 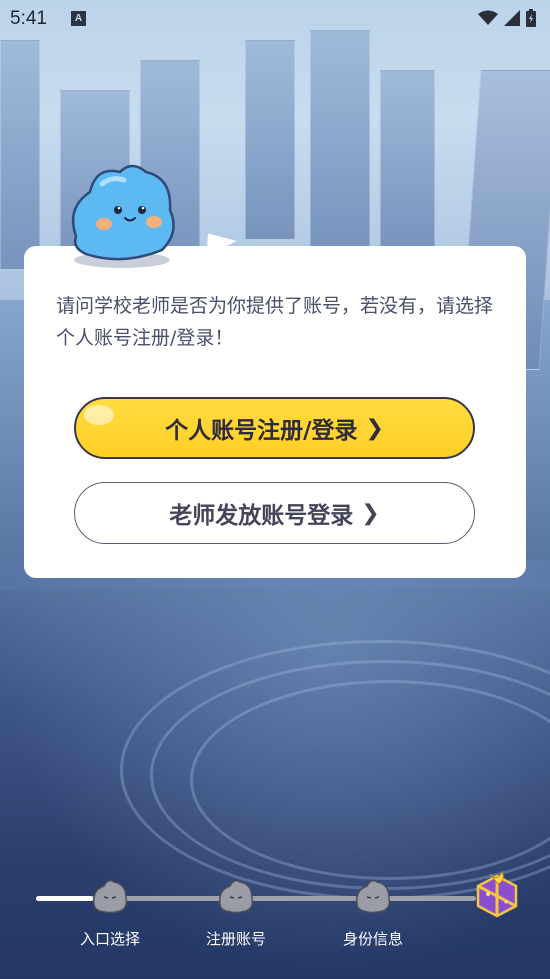 What do you see at coordinates (275, 322) in the screenshot?
I see `dialog-prompt: 请问学校老师是否为你提供了账号，若没有，请选择个人账号注册/登录！` at bounding box center [275, 322].